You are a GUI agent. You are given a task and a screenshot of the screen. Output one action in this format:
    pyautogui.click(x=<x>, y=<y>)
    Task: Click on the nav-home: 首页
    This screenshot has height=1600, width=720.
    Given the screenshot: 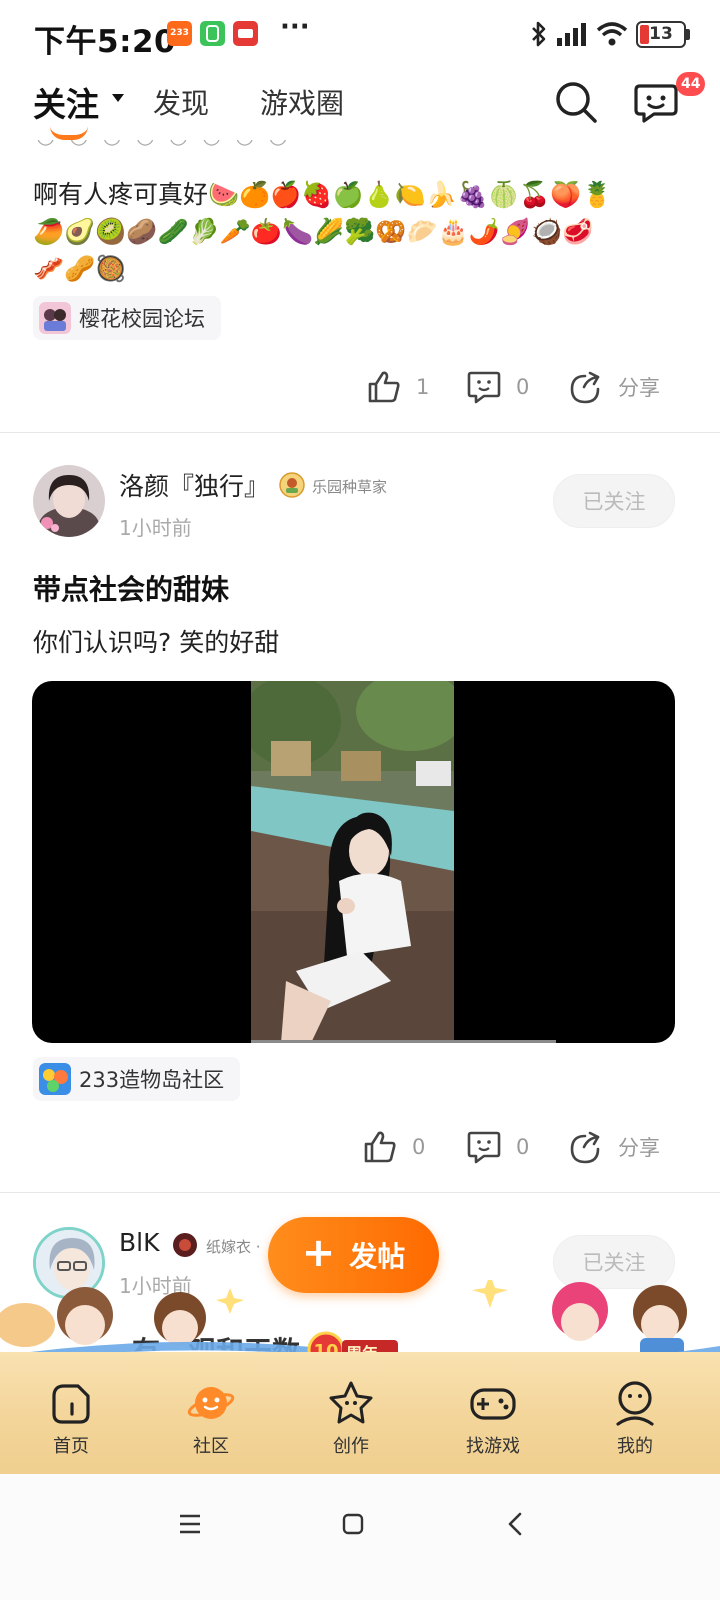 What is the action you would take?
    pyautogui.click(x=71, y=1418)
    